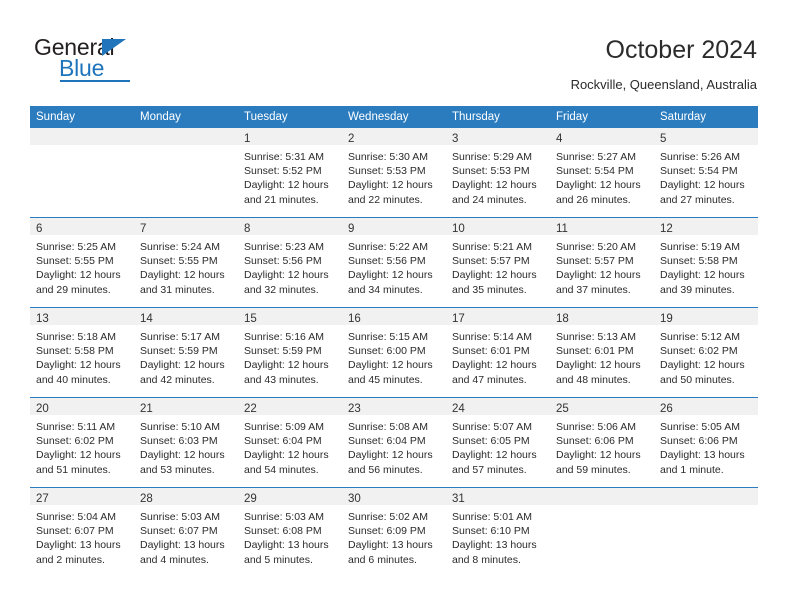 Image resolution: width=792 pixels, height=612 pixels. Describe the element at coordinates (186, 406) in the screenshot. I see `day-number-band: 21` at that location.